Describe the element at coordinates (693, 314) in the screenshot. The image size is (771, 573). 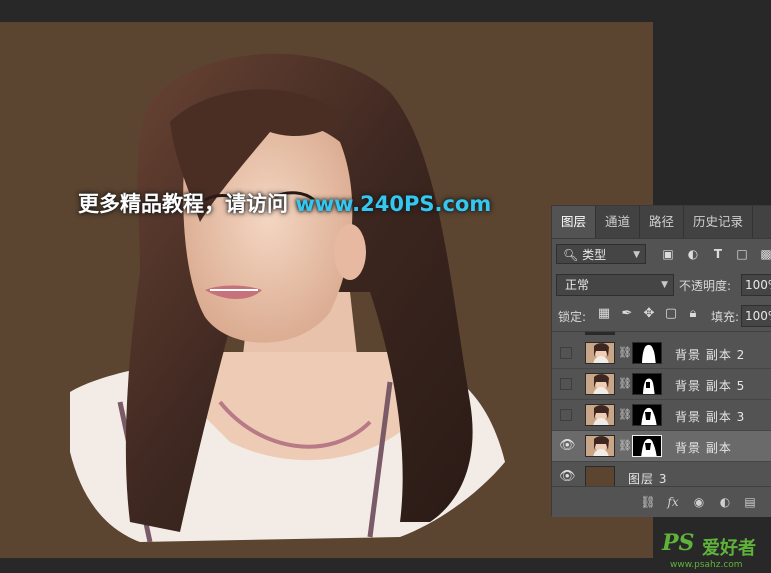
I see `lock-all-icon: 🔒︎` at that location.